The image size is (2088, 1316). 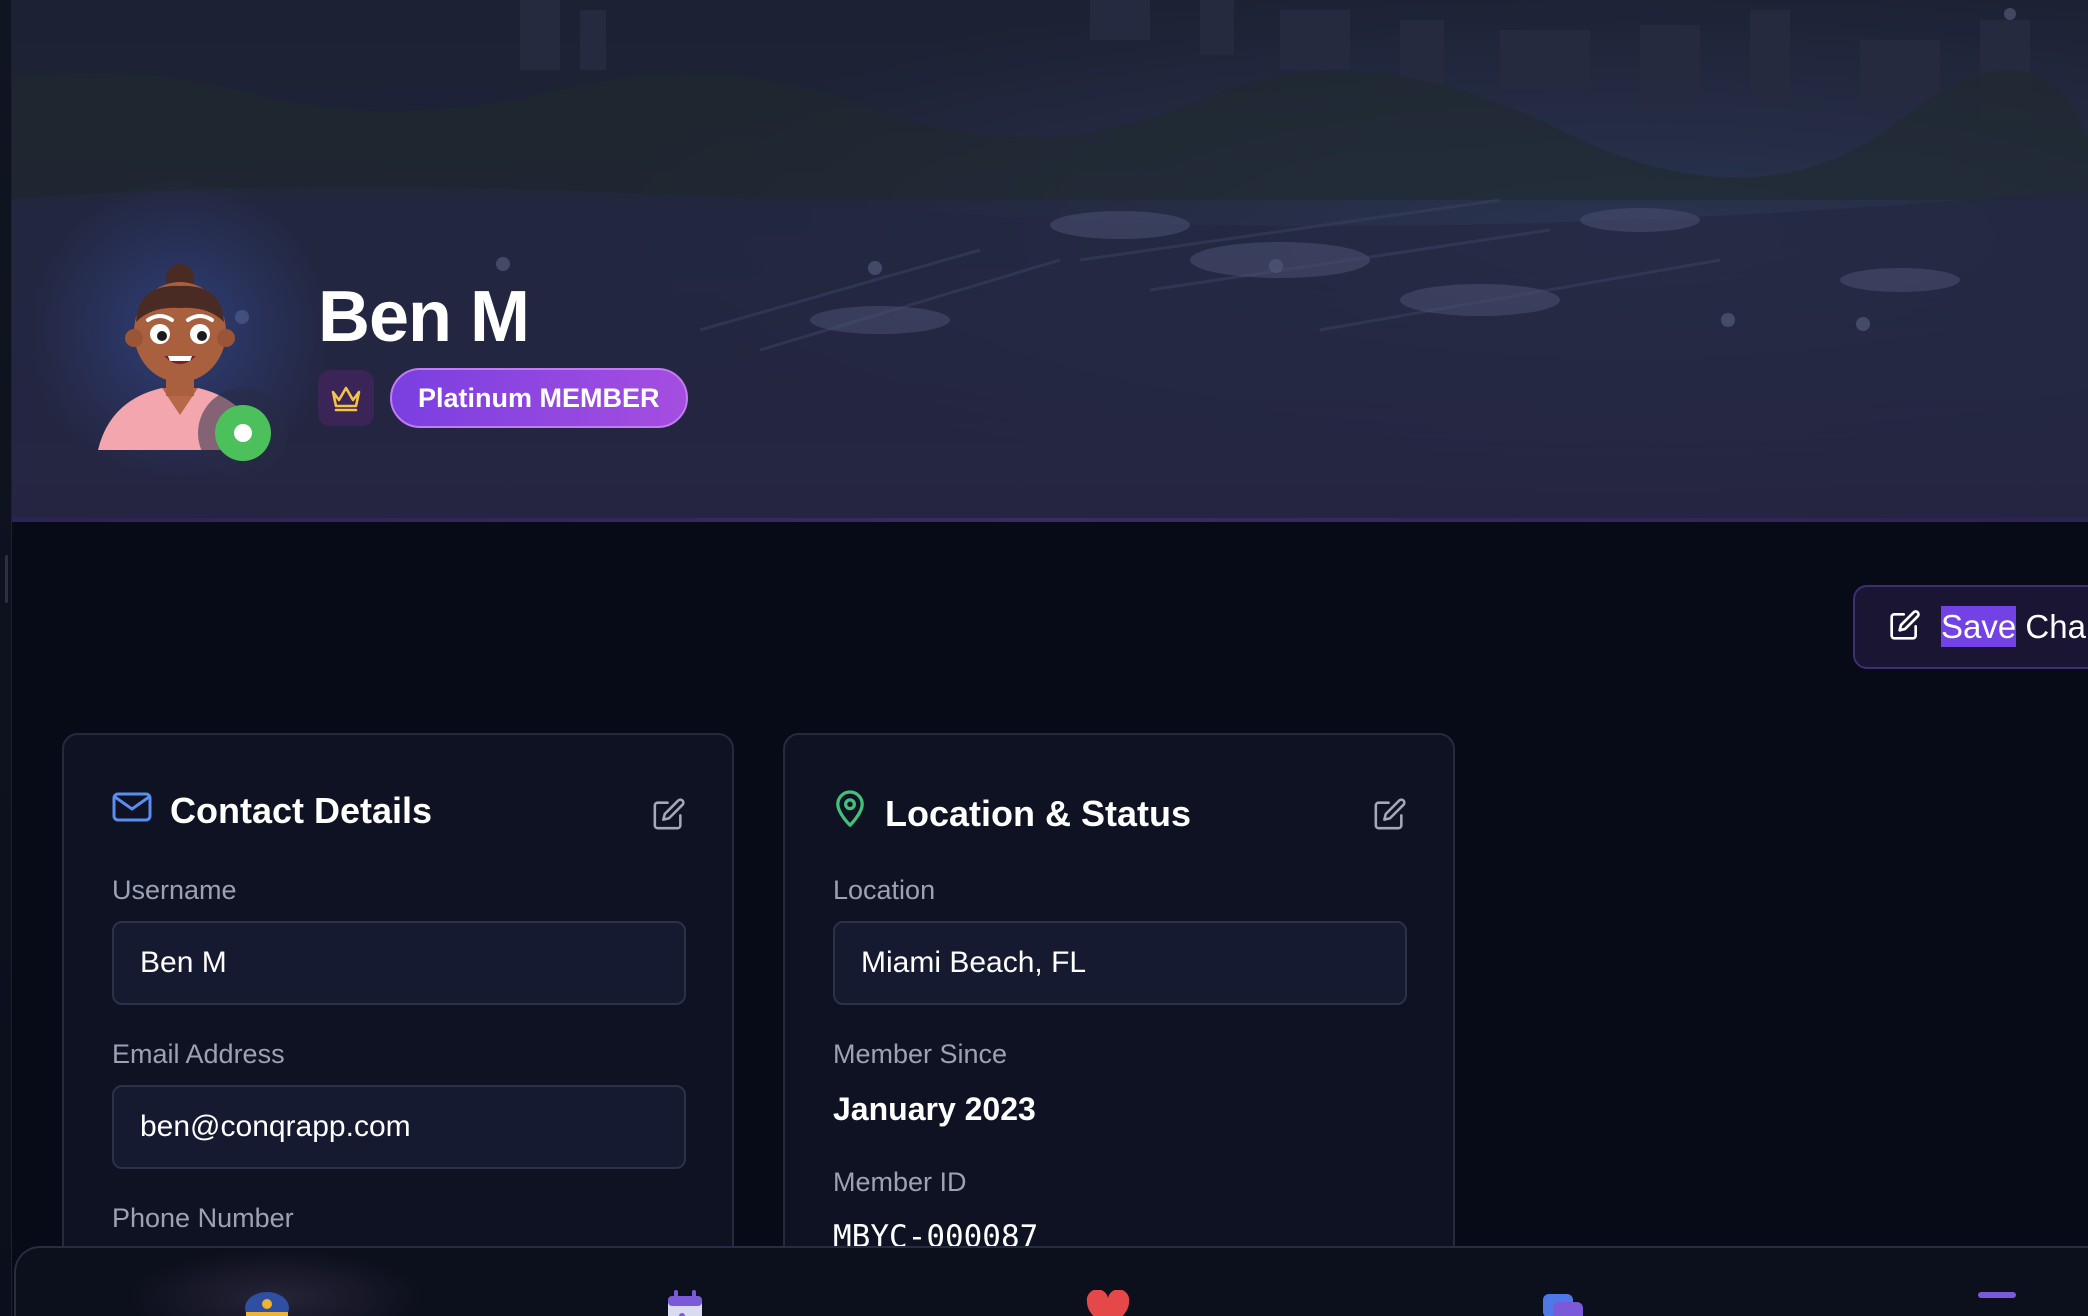 What do you see at coordinates (1997, 1303) in the screenshot?
I see `nav-more-icon` at bounding box center [1997, 1303].